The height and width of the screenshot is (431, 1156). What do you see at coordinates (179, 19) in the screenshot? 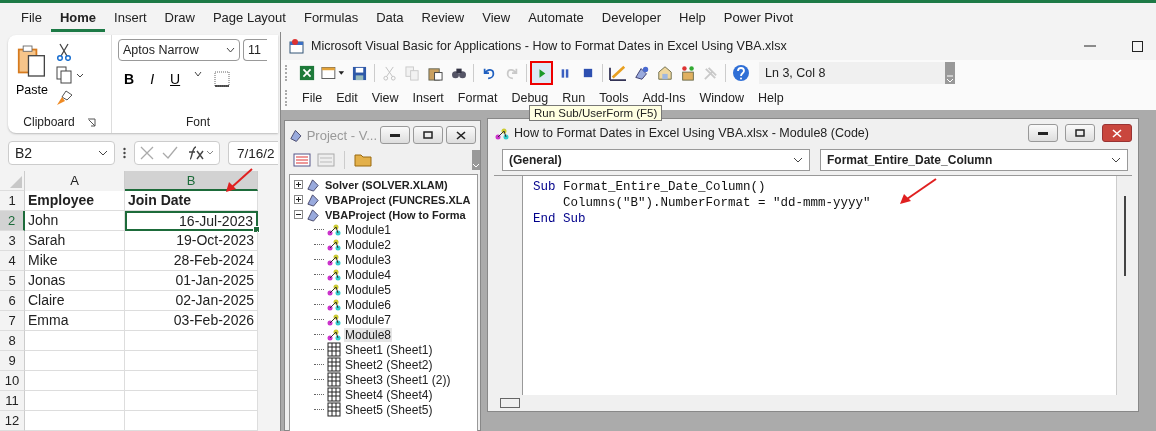
I see `ribbon-tab: Draw` at bounding box center [179, 19].